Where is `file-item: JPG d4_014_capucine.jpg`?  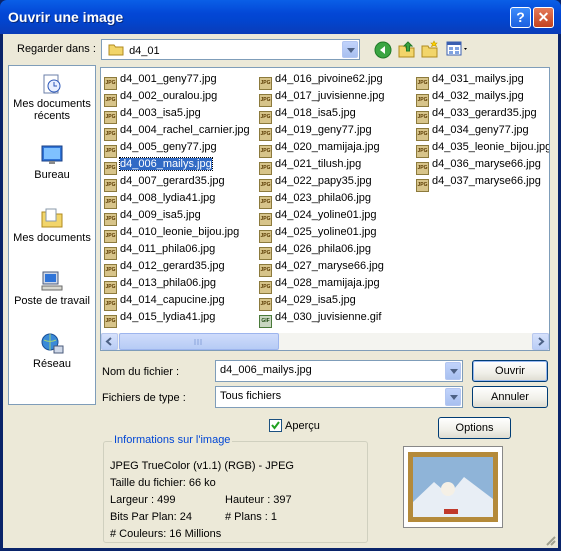
file-item: JPG d4_014_capucine.jpg is located at coordinates (164, 301).